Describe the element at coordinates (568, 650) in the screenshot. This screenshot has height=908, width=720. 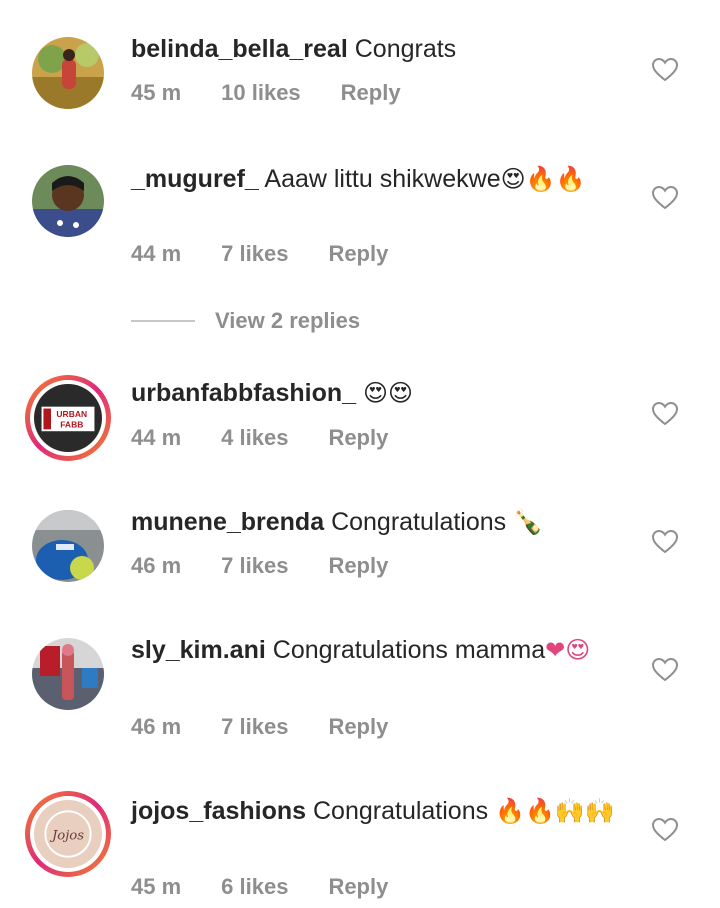
I see `comment-emoji: ❤😍` at that location.